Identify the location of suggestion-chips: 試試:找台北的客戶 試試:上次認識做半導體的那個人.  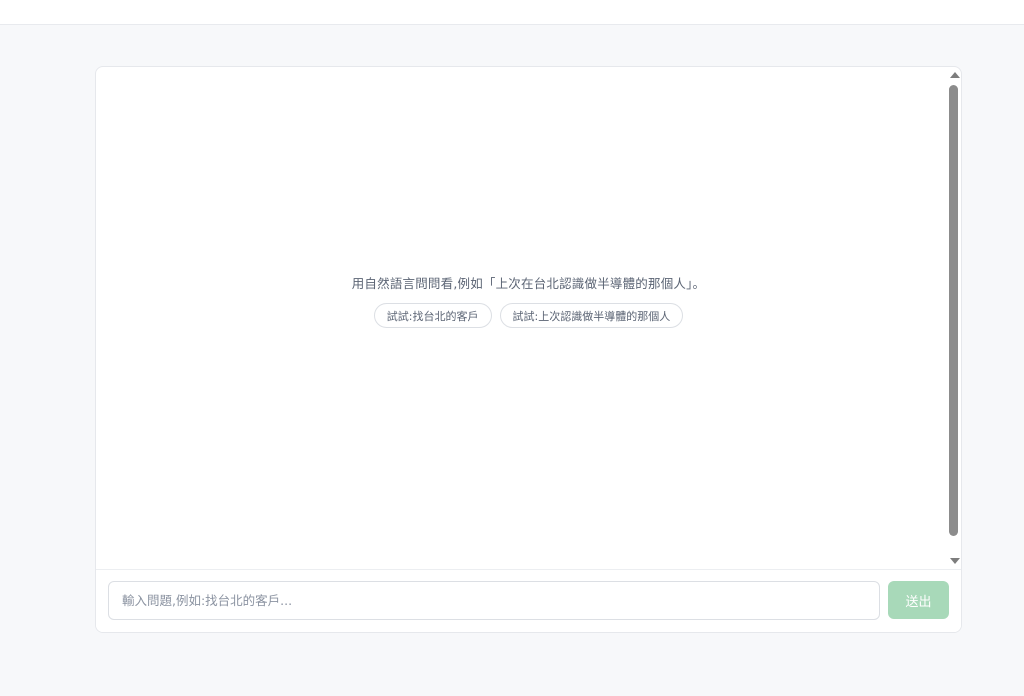
(528, 315).